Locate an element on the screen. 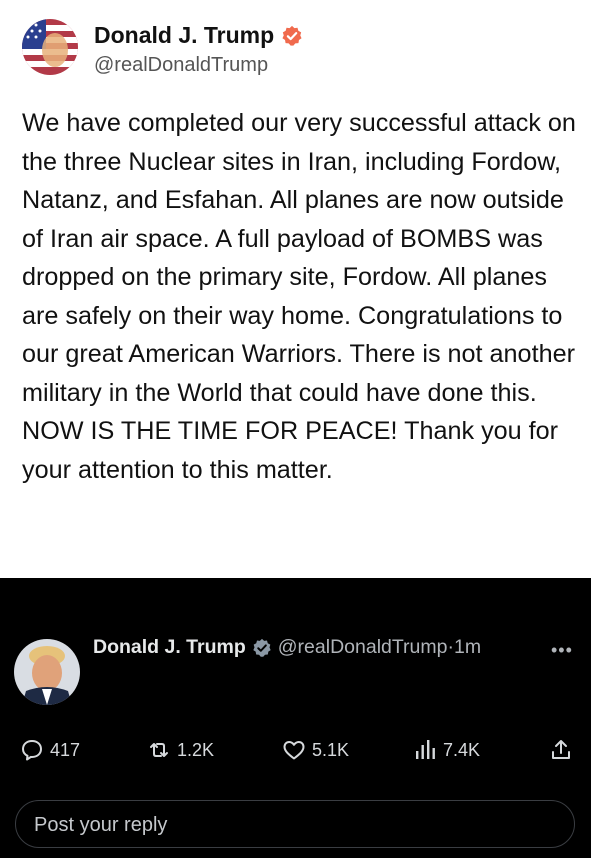  tweet-meta: Donald J. Trump @realDonaldTrump · 1m is located at coordinates (287, 647).